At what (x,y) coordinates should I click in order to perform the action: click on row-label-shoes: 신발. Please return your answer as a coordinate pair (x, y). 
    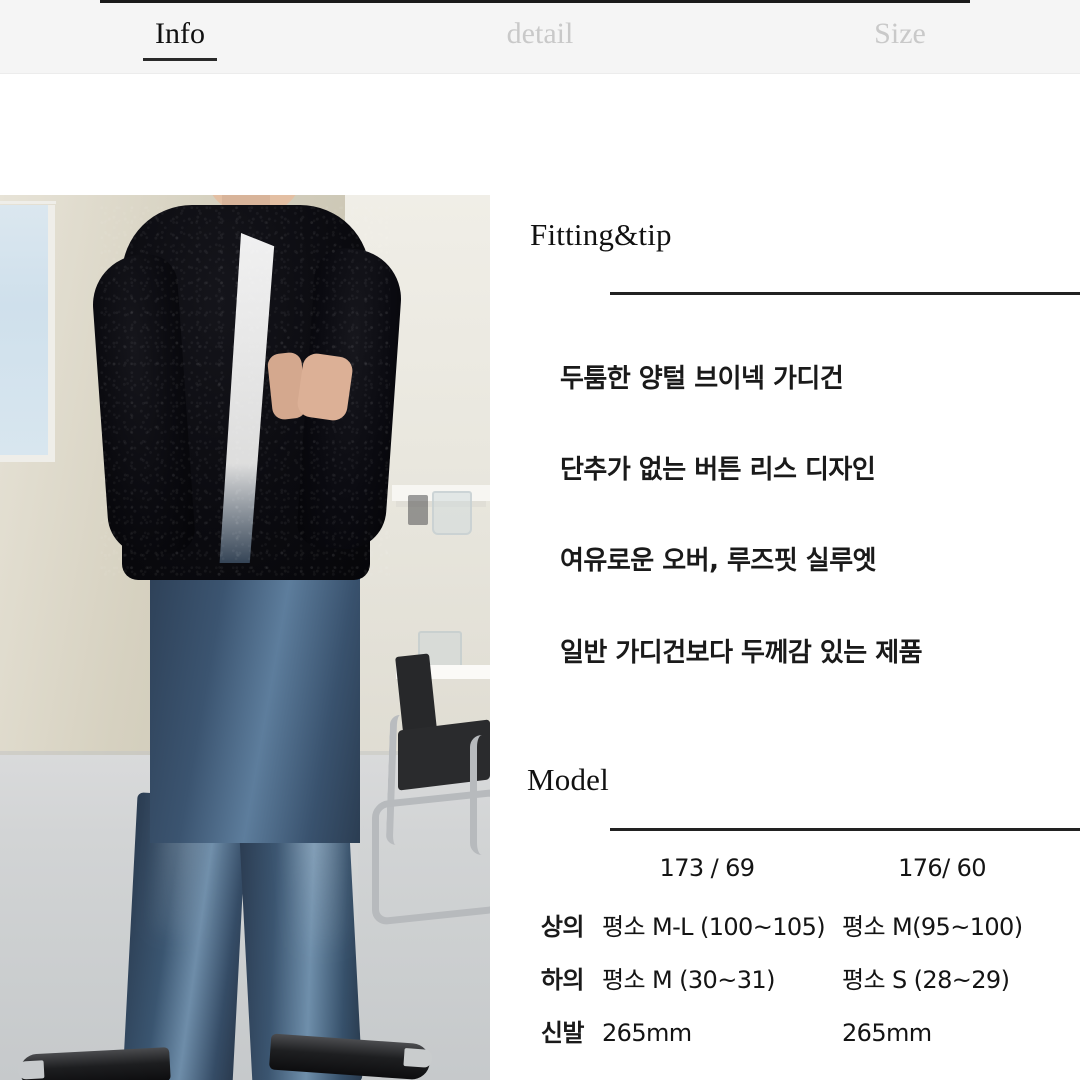
    Looking at the image, I should click on (562, 1033).